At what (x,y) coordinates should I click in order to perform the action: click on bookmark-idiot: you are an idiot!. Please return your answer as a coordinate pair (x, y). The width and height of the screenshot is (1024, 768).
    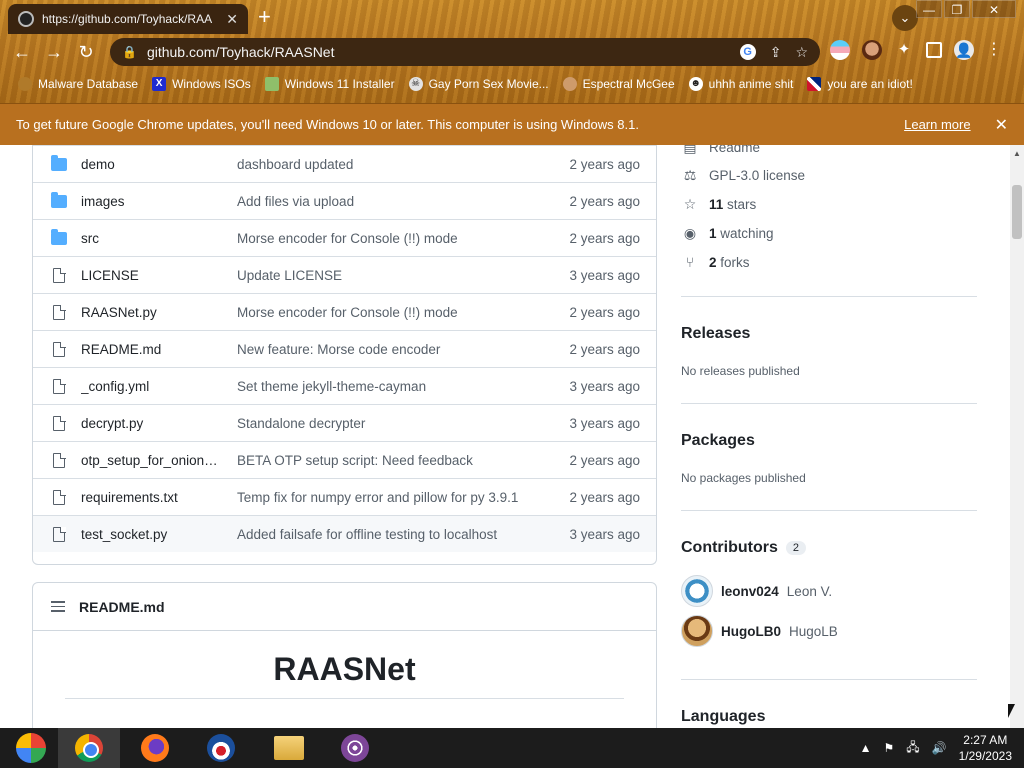
    Looking at the image, I should click on (860, 84).